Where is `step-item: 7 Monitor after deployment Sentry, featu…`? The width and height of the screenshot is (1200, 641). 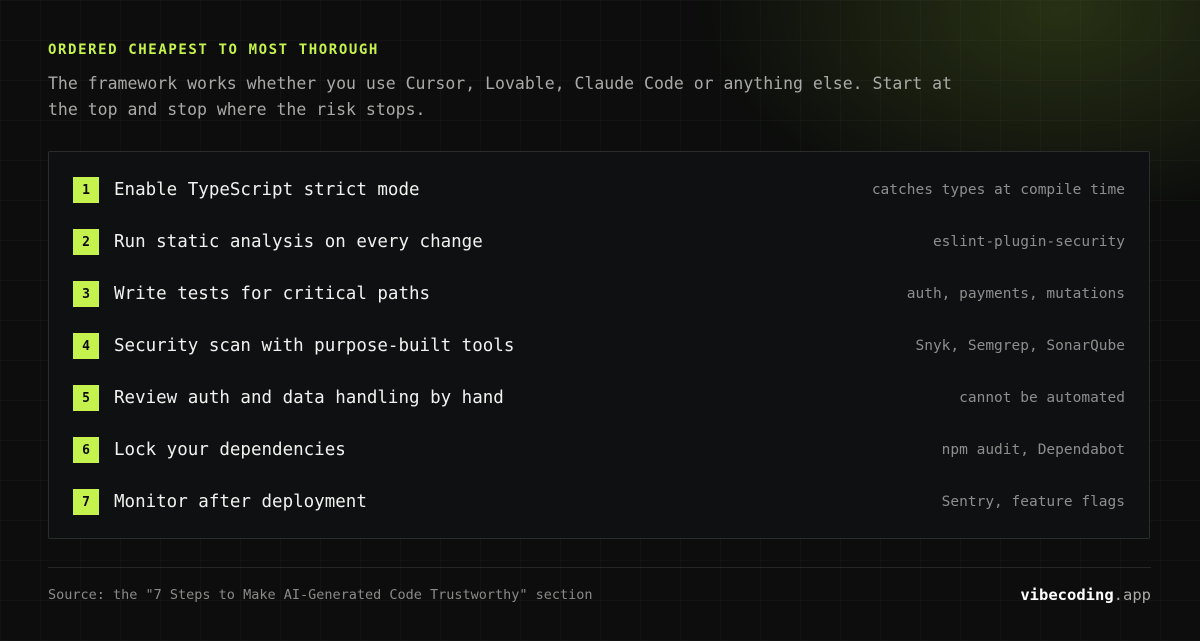
step-item: 7 Monitor after deployment Sentry, featu… is located at coordinates (599, 502).